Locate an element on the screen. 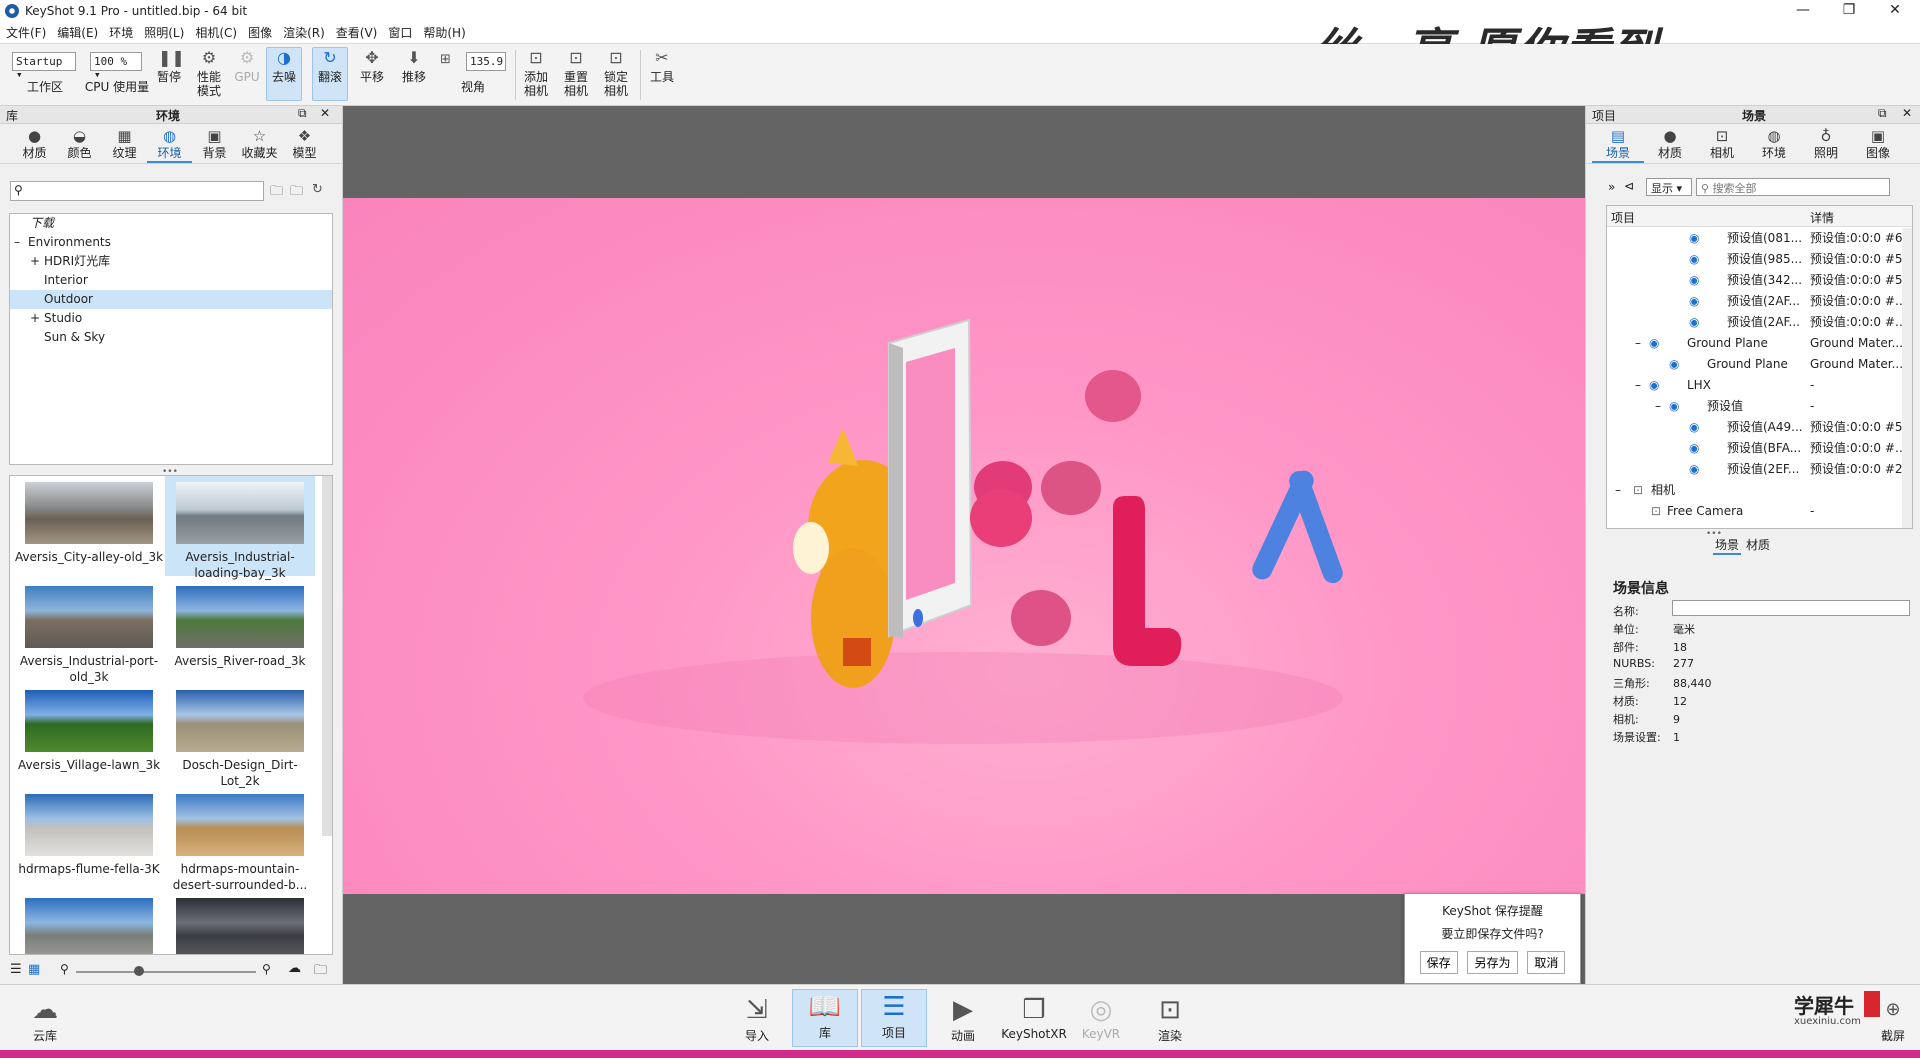  dolly-button: ⬇ 推移 is located at coordinates (414, 66).